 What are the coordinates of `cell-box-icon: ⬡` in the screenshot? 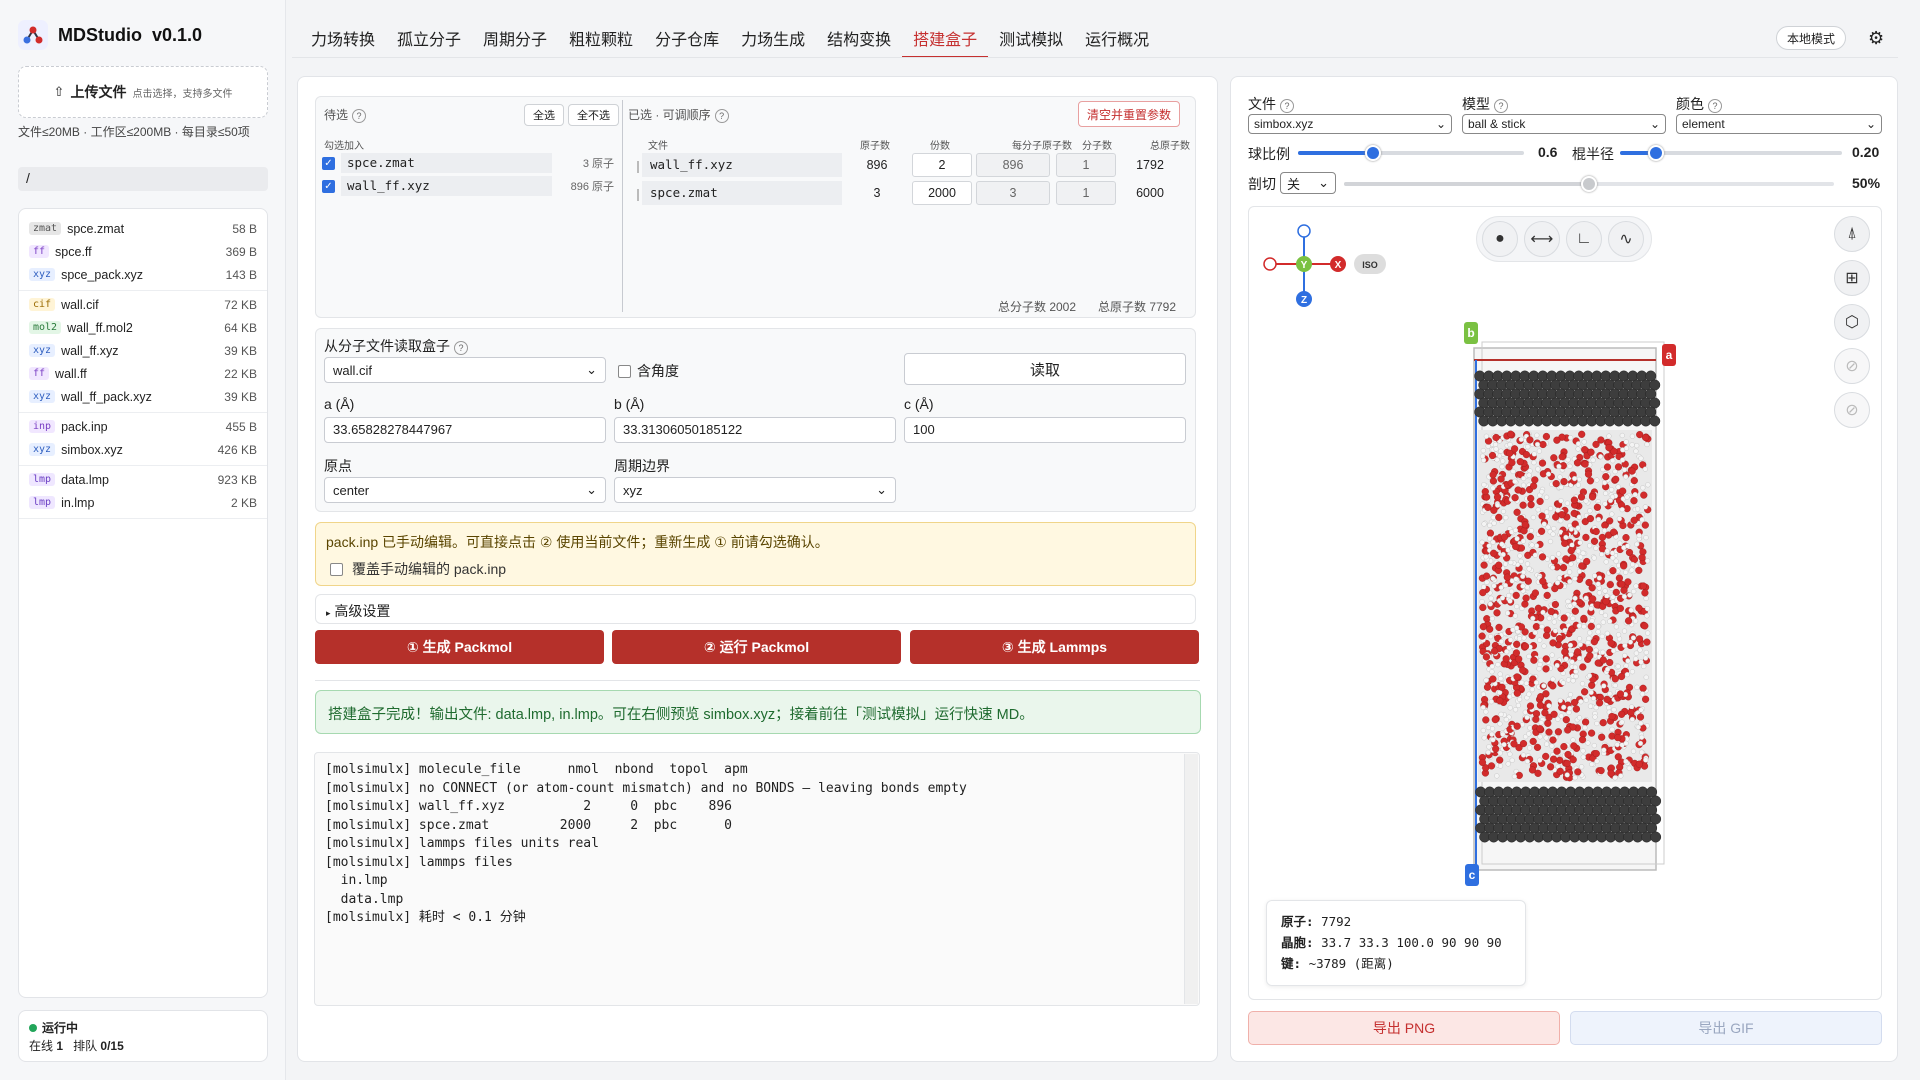 It's located at (1852, 322).